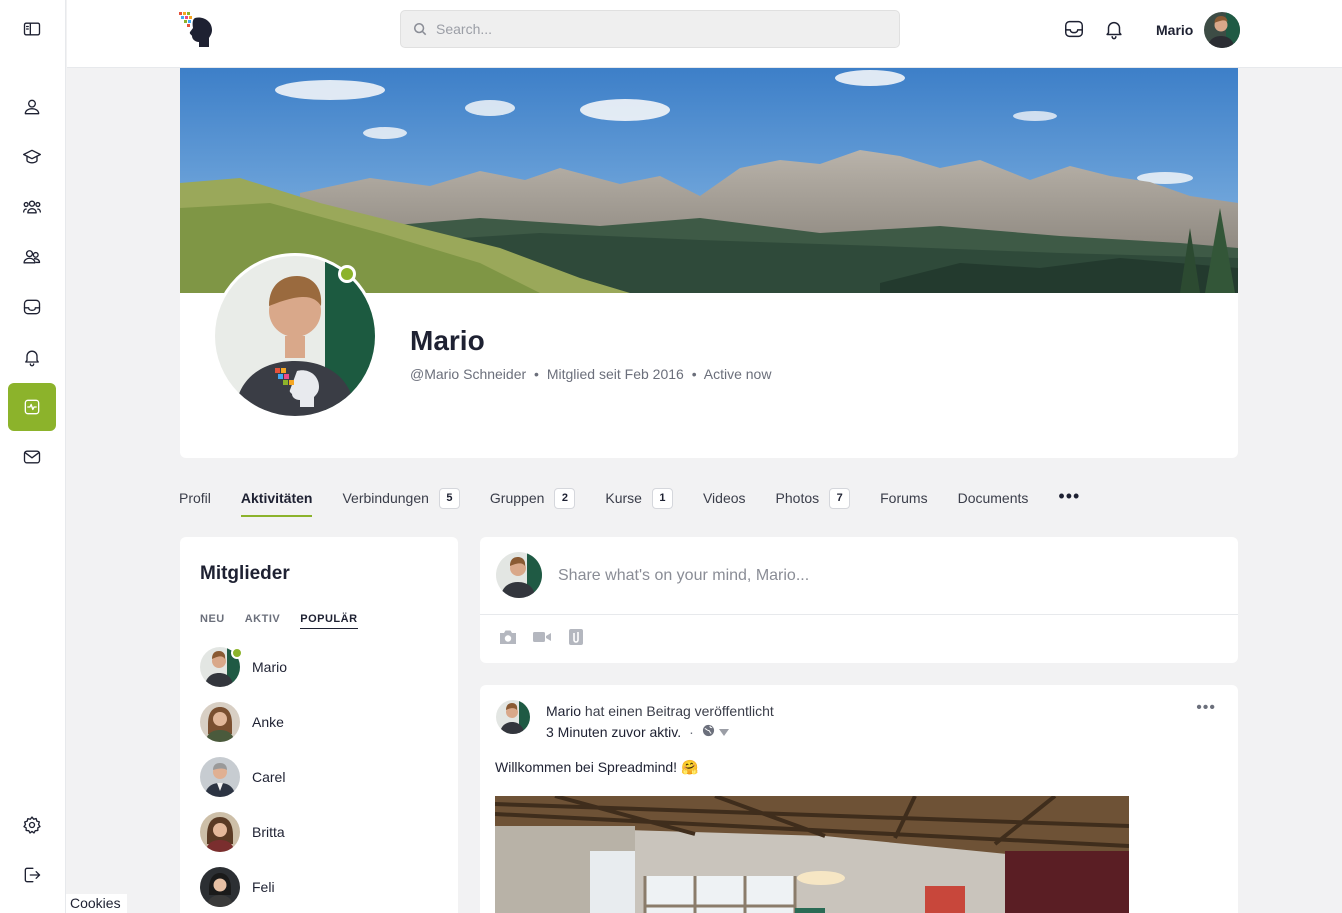  I want to click on logout-icon, so click(32, 875).